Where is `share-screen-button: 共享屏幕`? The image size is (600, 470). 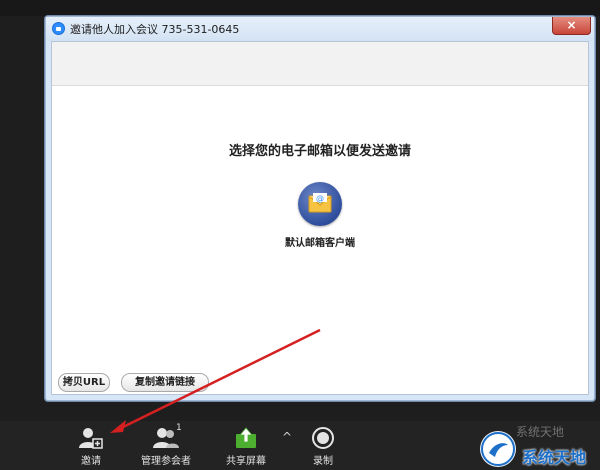 share-screen-button: 共享屏幕 is located at coordinates (246, 446).